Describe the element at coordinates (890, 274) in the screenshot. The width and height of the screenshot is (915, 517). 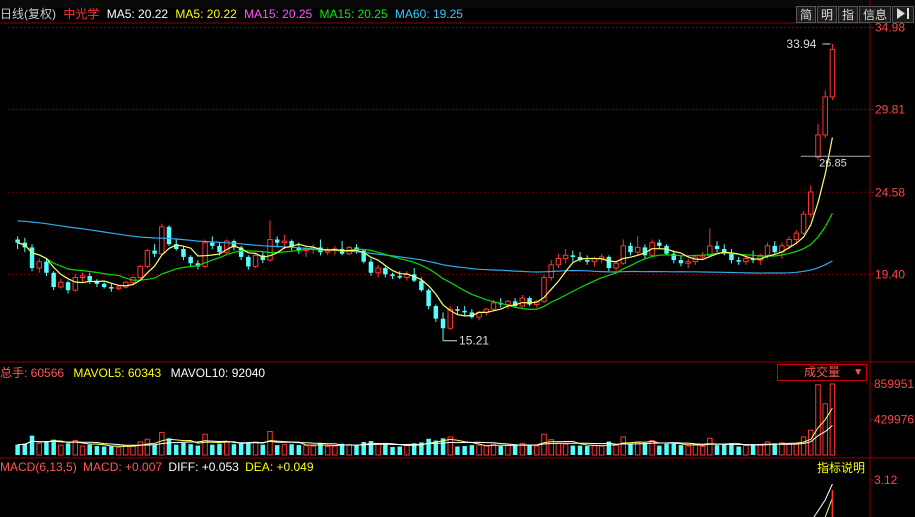
I see `price-axis-label: 19.40` at that location.